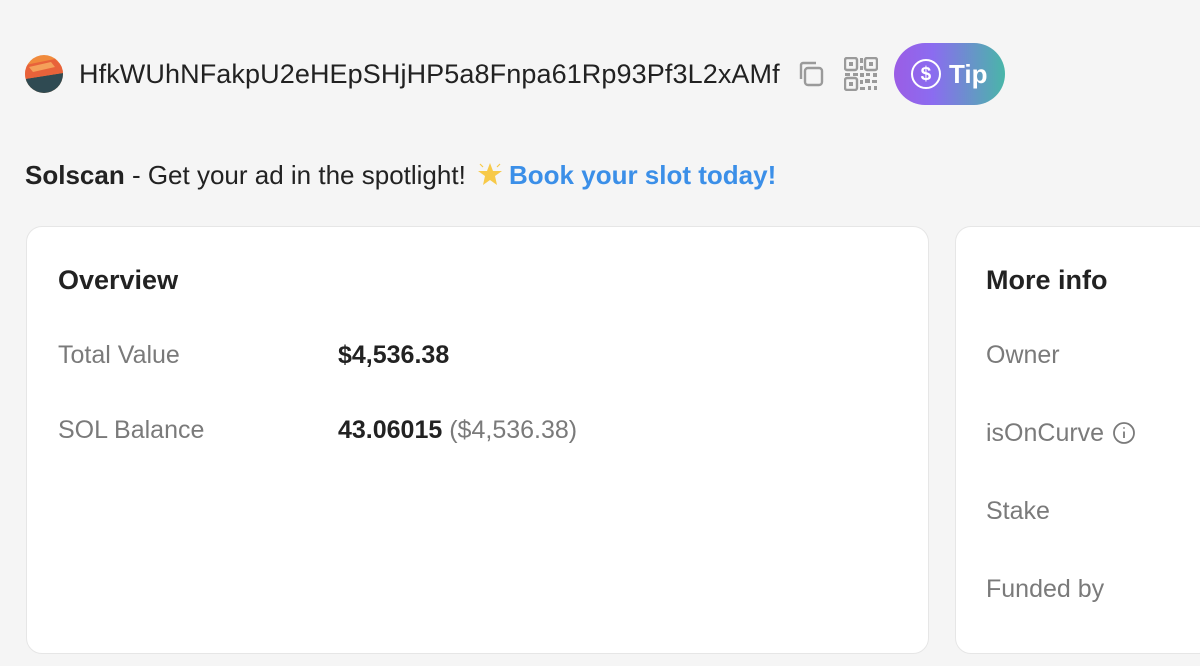  What do you see at coordinates (968, 73) in the screenshot?
I see `tip-label: Tip` at bounding box center [968, 73].